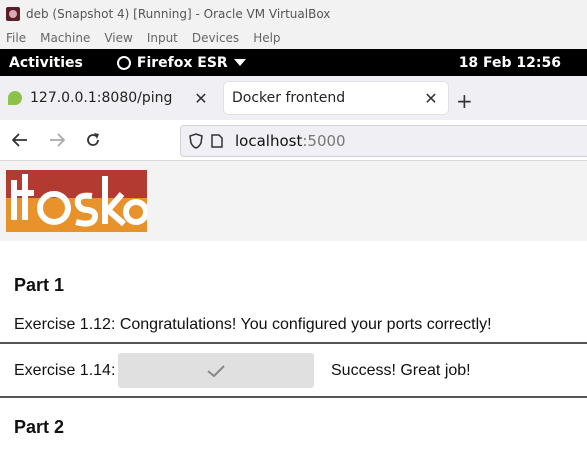  I want to click on exercise-1-14-button, so click(216, 370).